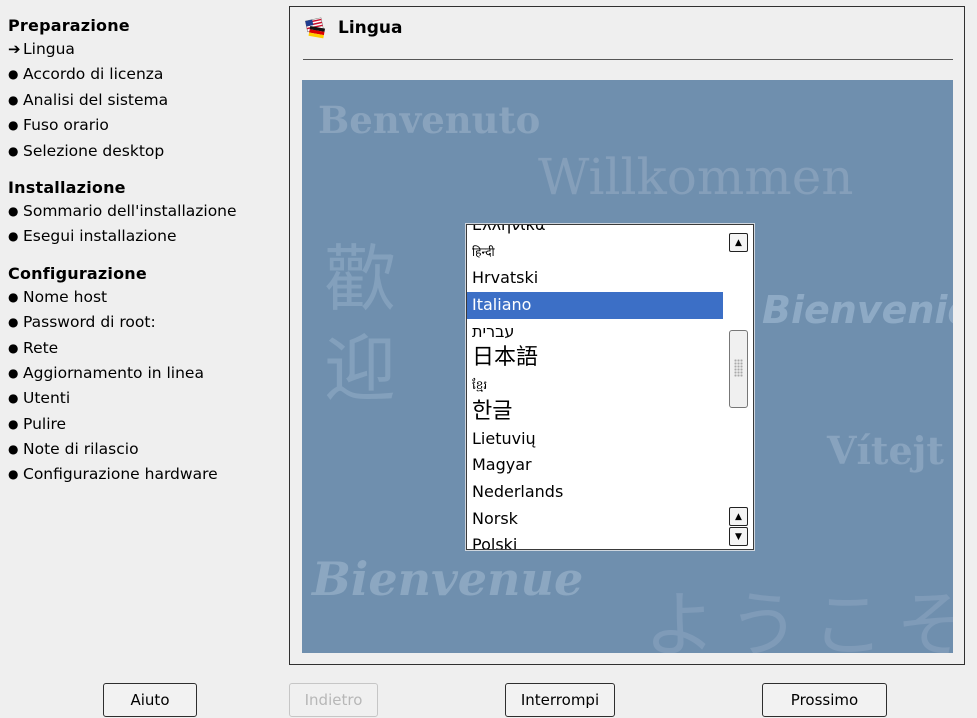  I want to click on step-label: Analisi del sistema, so click(96, 99).